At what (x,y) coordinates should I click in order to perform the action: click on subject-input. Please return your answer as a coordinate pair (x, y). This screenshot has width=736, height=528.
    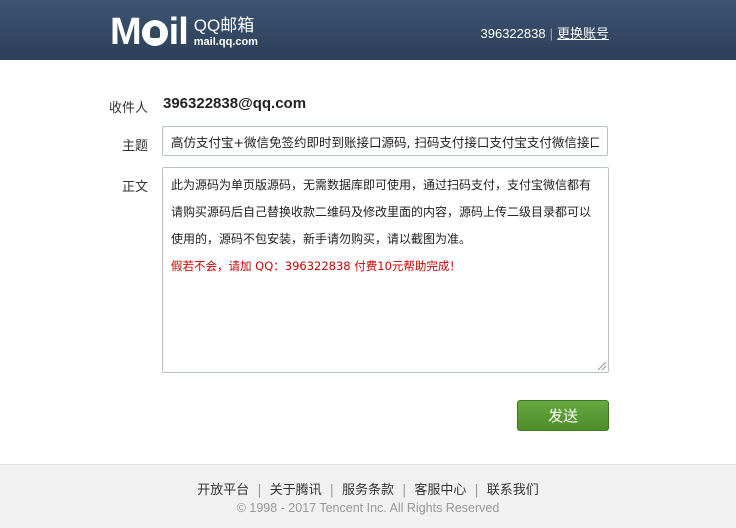
    Looking at the image, I should click on (385, 141).